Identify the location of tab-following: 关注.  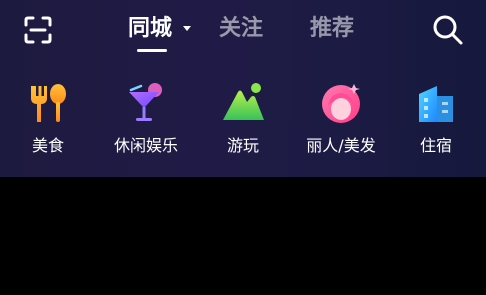
(241, 29).